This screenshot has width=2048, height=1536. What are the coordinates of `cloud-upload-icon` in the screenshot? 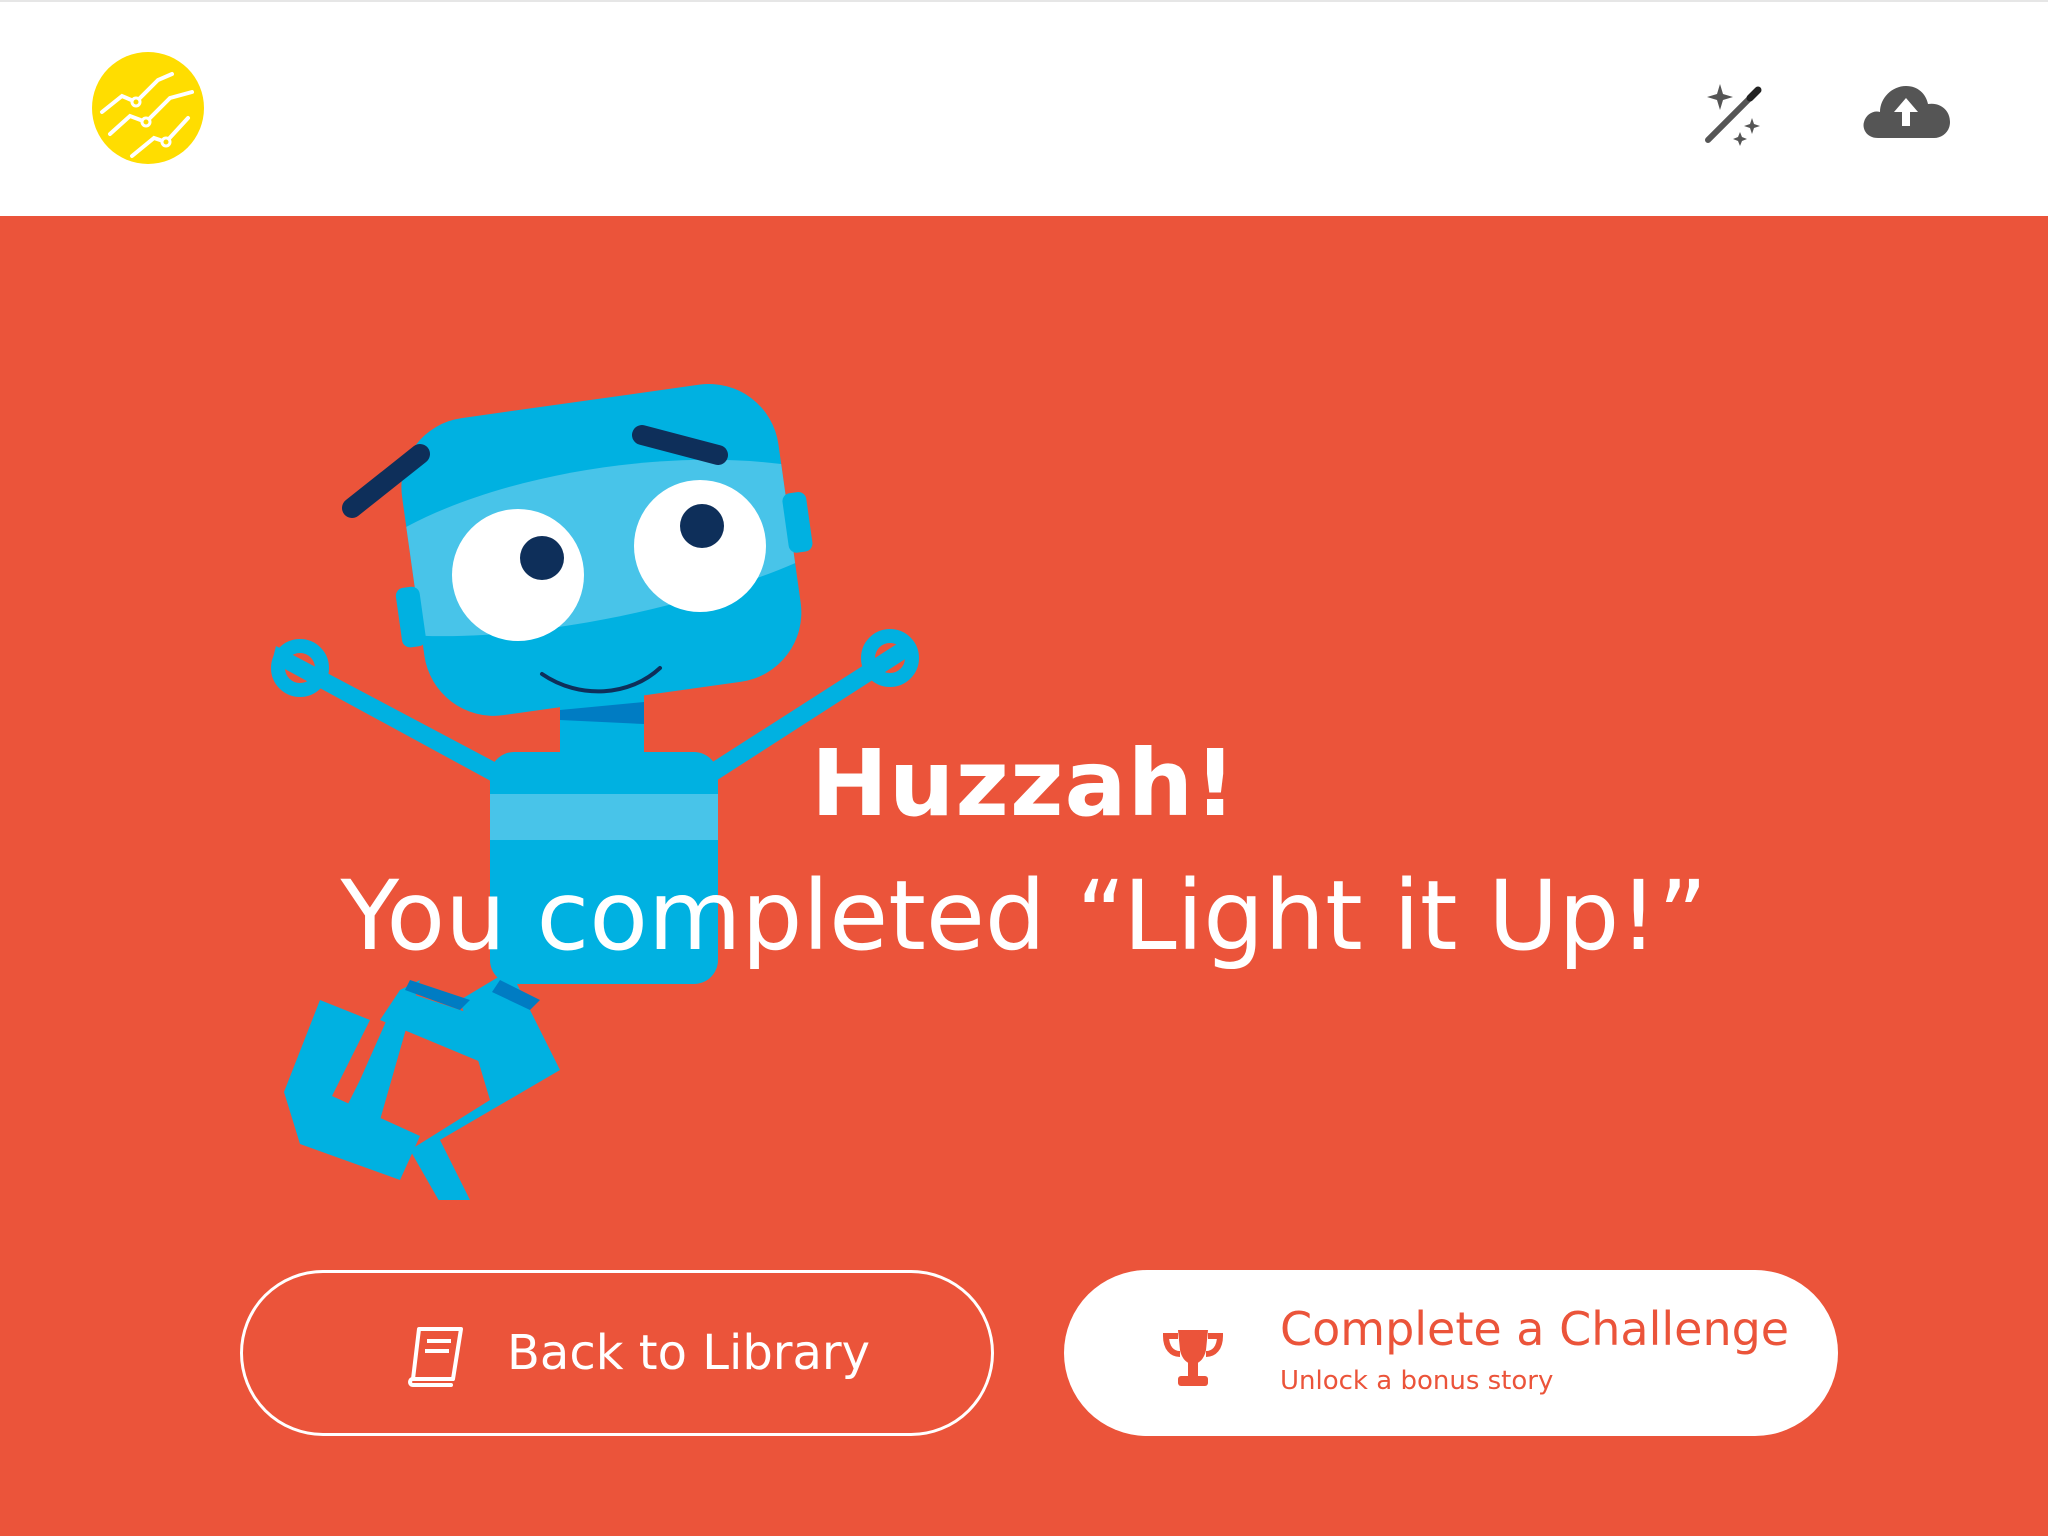 It's located at (1906, 111).